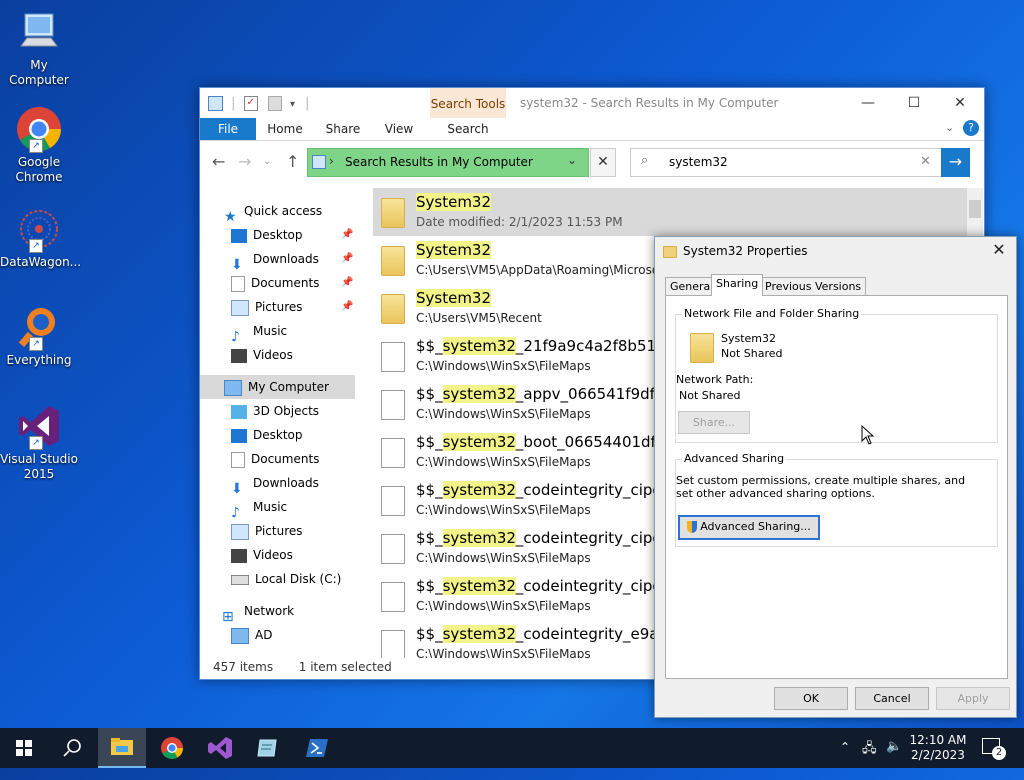 This screenshot has width=1024, height=780. I want to click on address-dropdown-chevron-icon: ⌄, so click(572, 160).